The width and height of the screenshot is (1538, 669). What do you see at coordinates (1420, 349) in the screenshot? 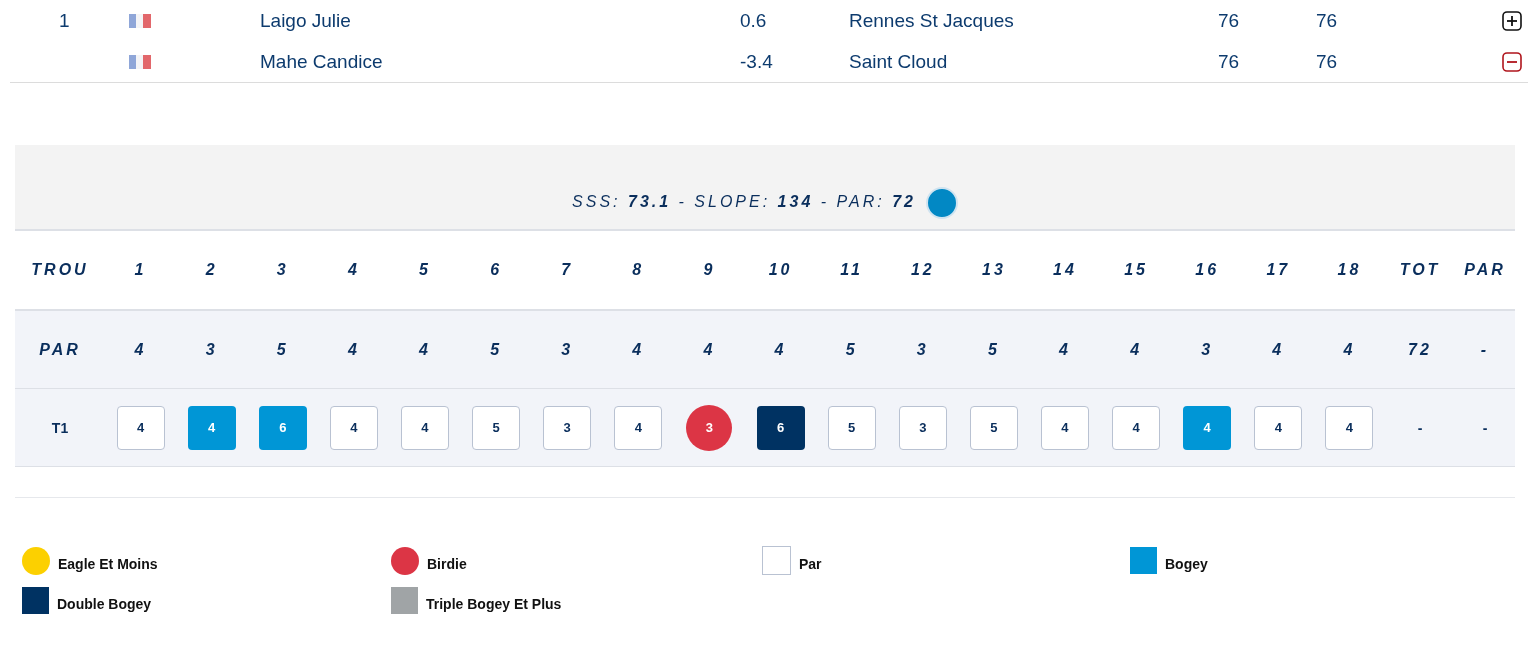
I see `par-total: 72` at bounding box center [1420, 349].